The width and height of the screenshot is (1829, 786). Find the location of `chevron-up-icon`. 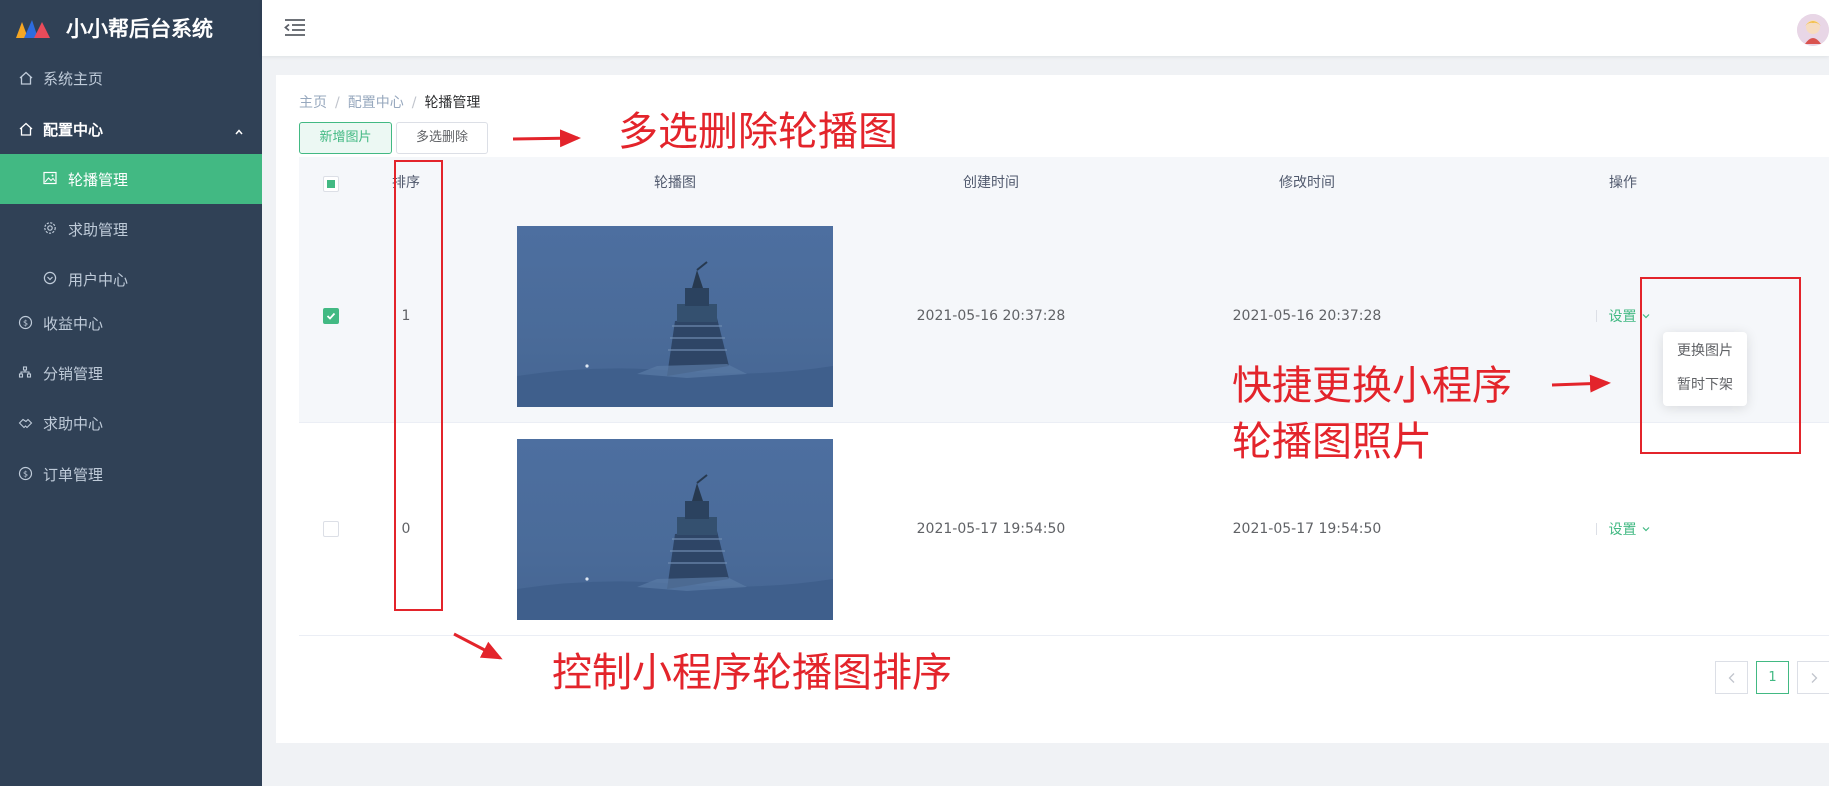

chevron-up-icon is located at coordinates (239, 132).